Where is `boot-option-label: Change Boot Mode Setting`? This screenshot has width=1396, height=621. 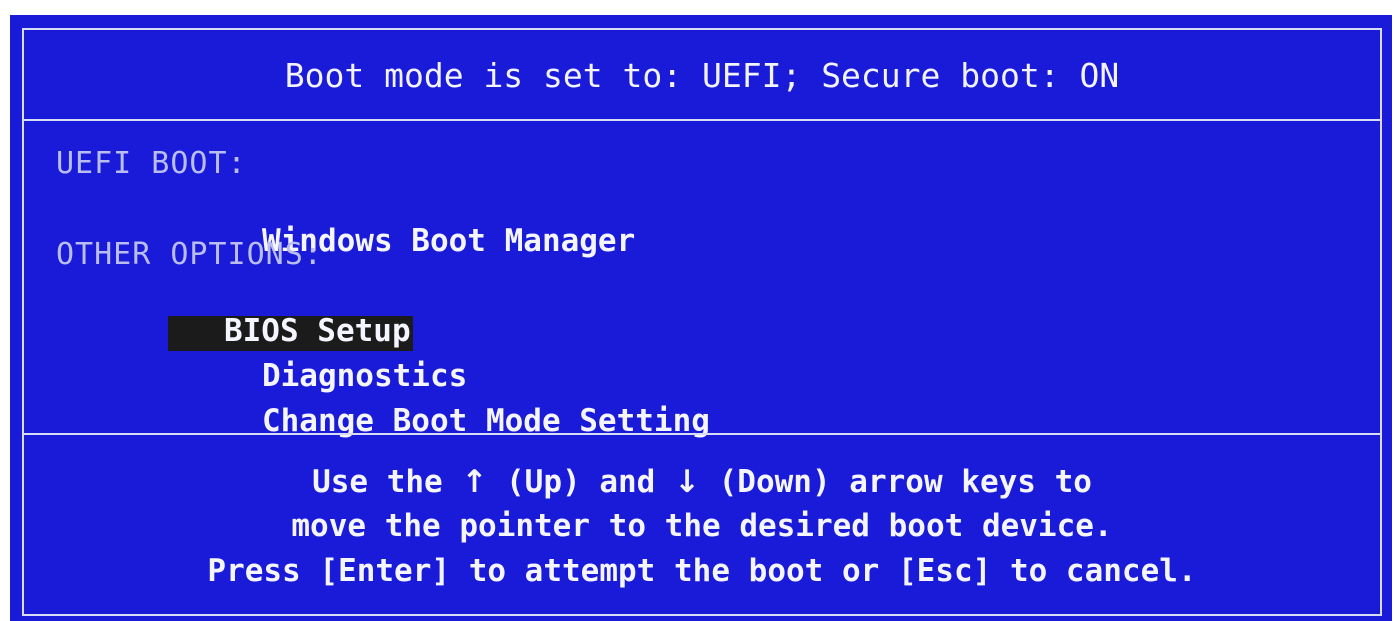
boot-option-label: Change Boot Mode Setting is located at coordinates (485, 421).